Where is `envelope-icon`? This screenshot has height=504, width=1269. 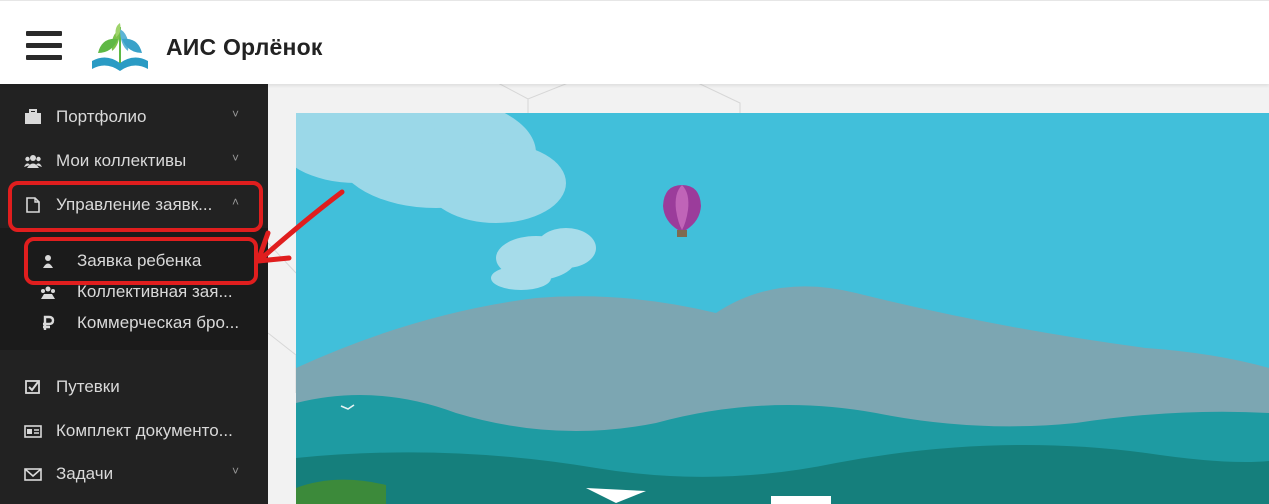 envelope-icon is located at coordinates (33, 474).